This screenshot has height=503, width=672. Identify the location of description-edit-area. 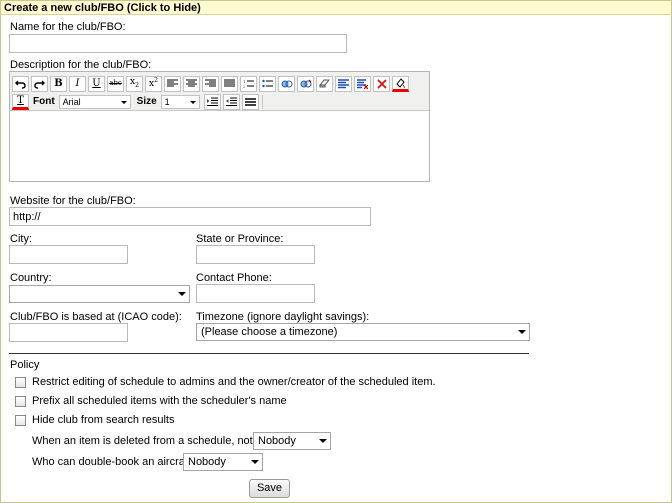
(219, 146).